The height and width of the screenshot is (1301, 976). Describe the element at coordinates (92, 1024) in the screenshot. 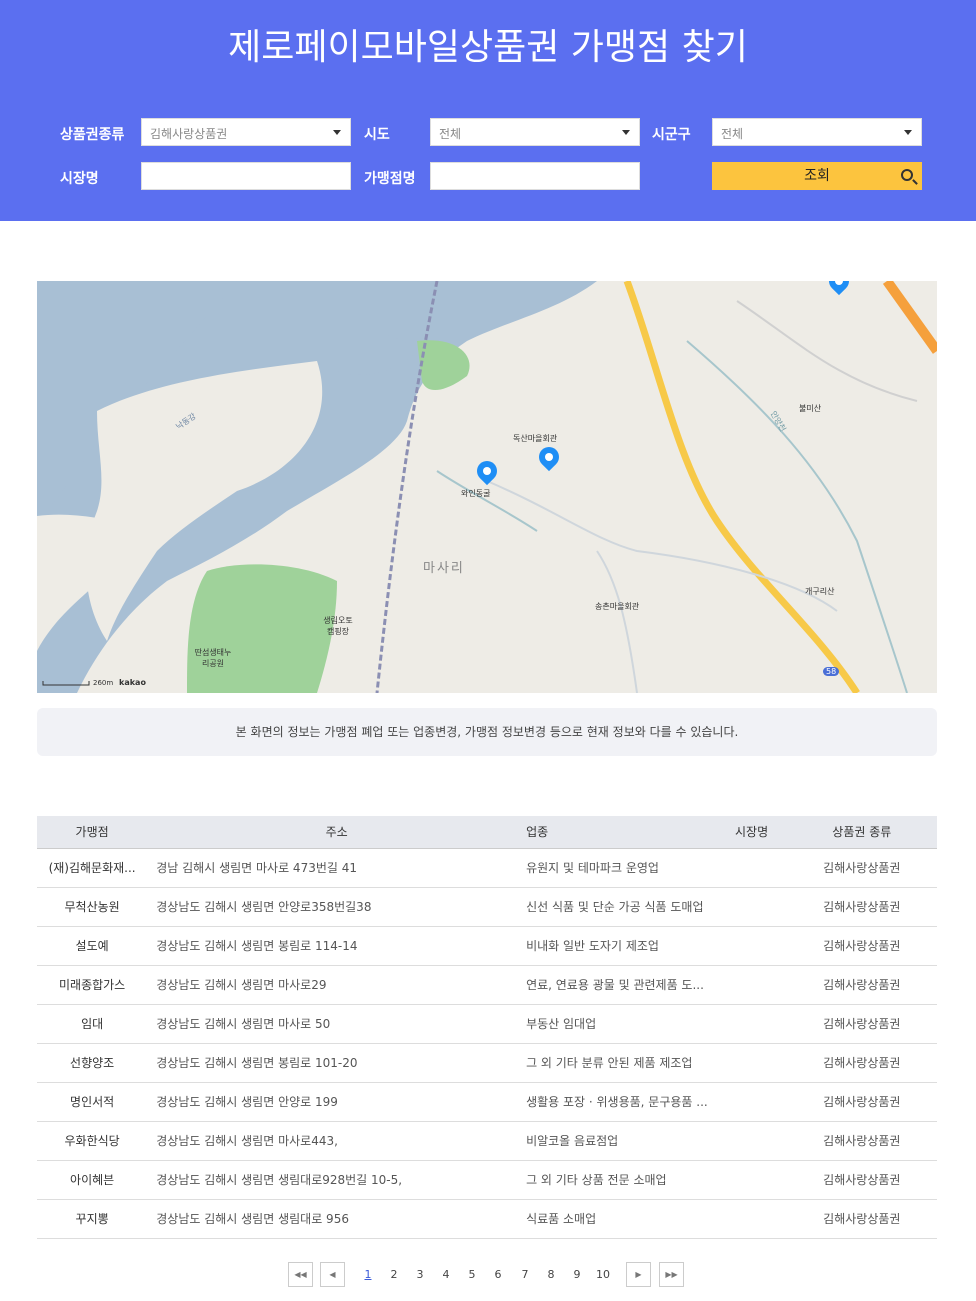

I see `store-cell: 임대` at that location.